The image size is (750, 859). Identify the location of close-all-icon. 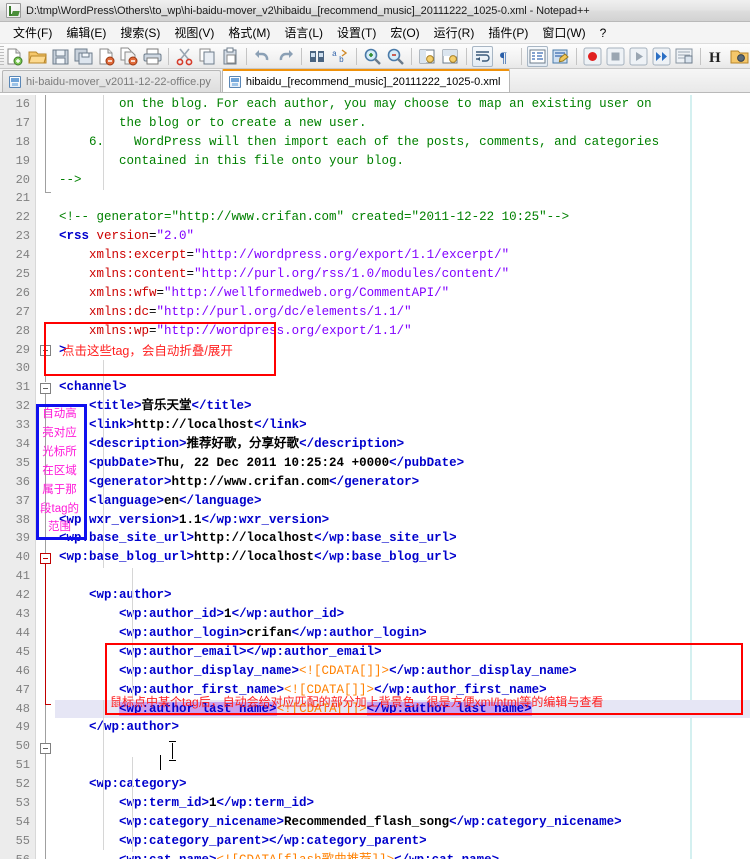
(129, 56).